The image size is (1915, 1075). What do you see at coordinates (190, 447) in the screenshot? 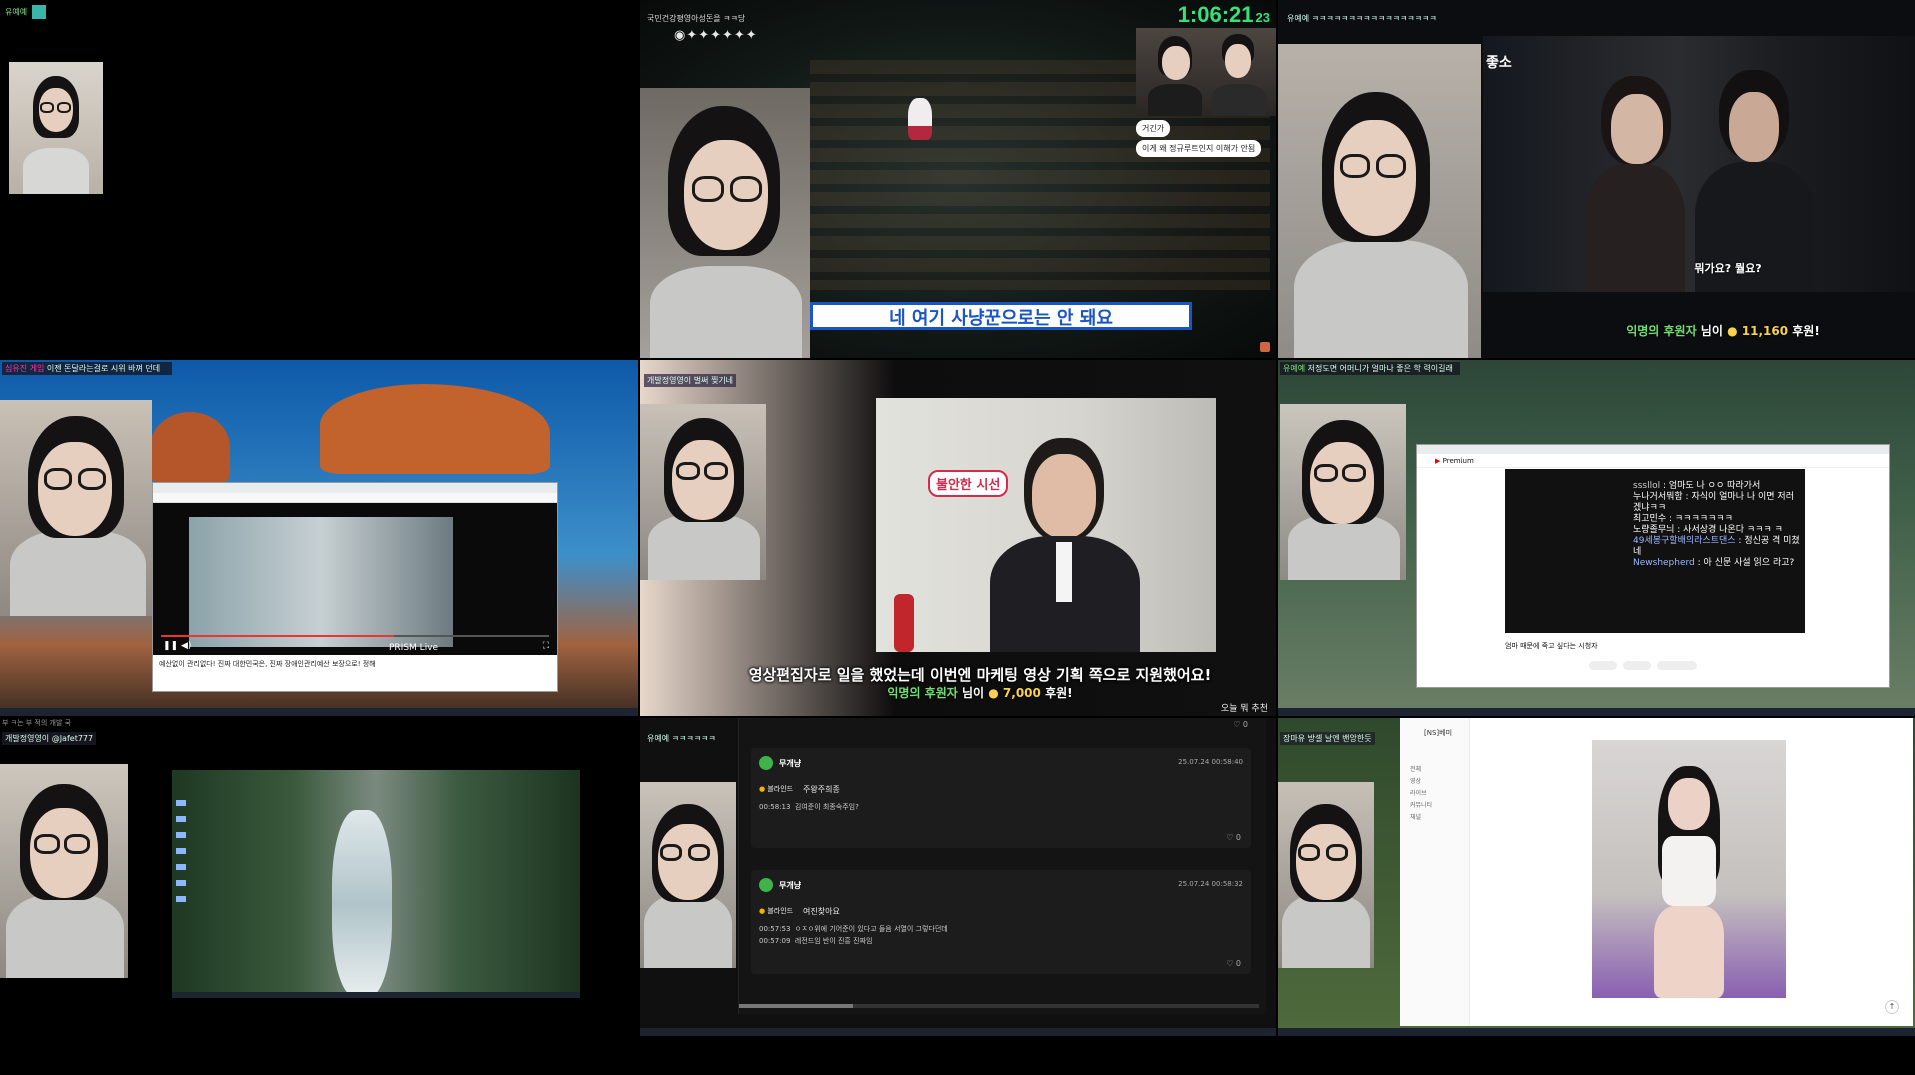
I see `rock-formation` at bounding box center [190, 447].